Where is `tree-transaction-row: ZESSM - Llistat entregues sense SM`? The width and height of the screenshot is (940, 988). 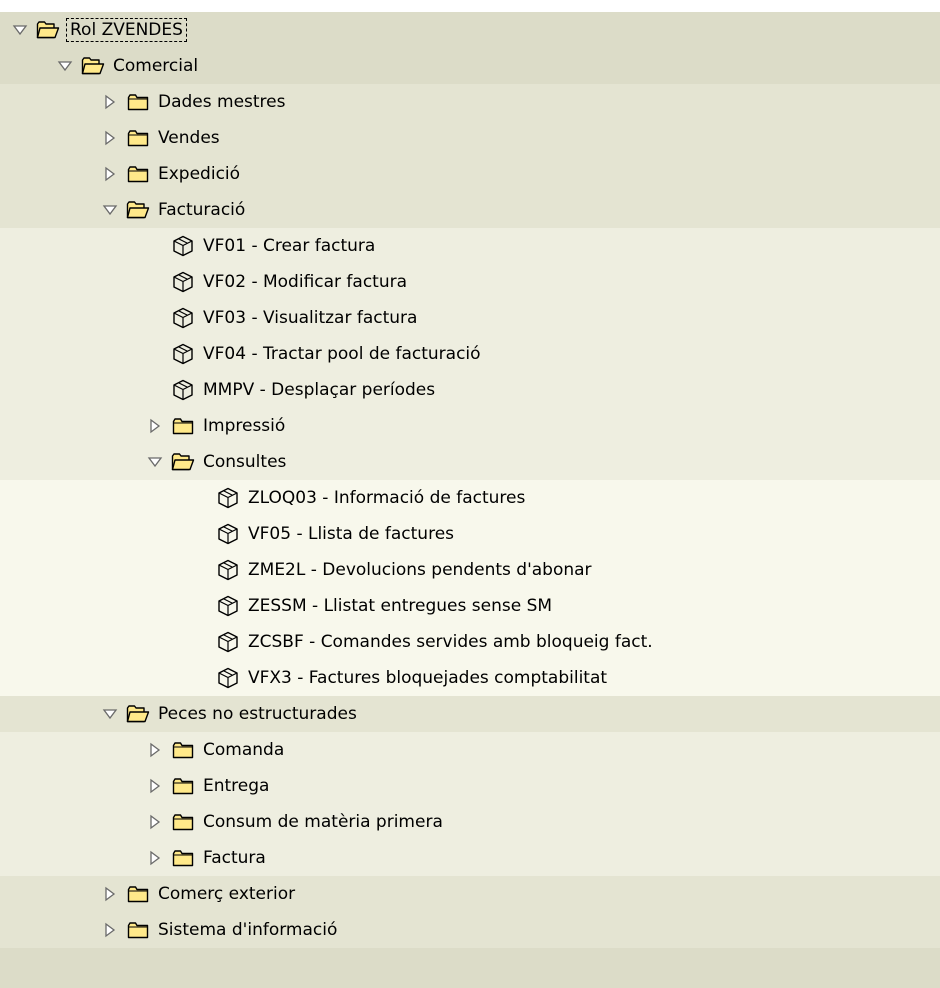
tree-transaction-row: ZESSM - Llistat entregues sense SM is located at coordinates (470, 606).